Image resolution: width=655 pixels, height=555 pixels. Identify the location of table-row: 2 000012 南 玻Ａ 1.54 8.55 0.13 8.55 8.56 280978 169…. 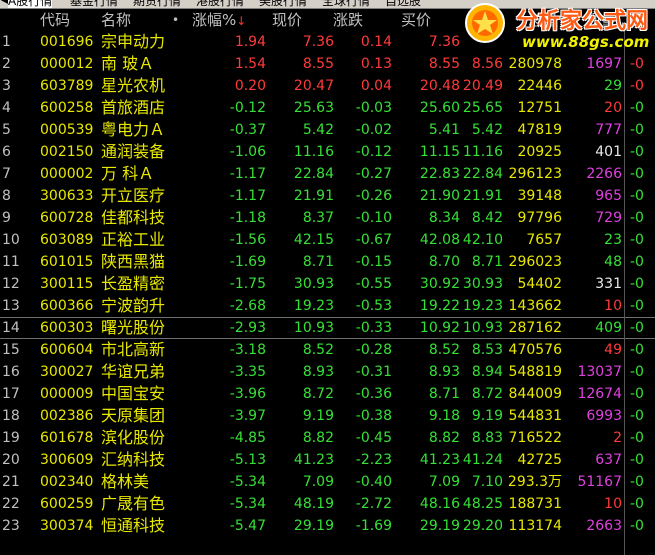
(327, 64).